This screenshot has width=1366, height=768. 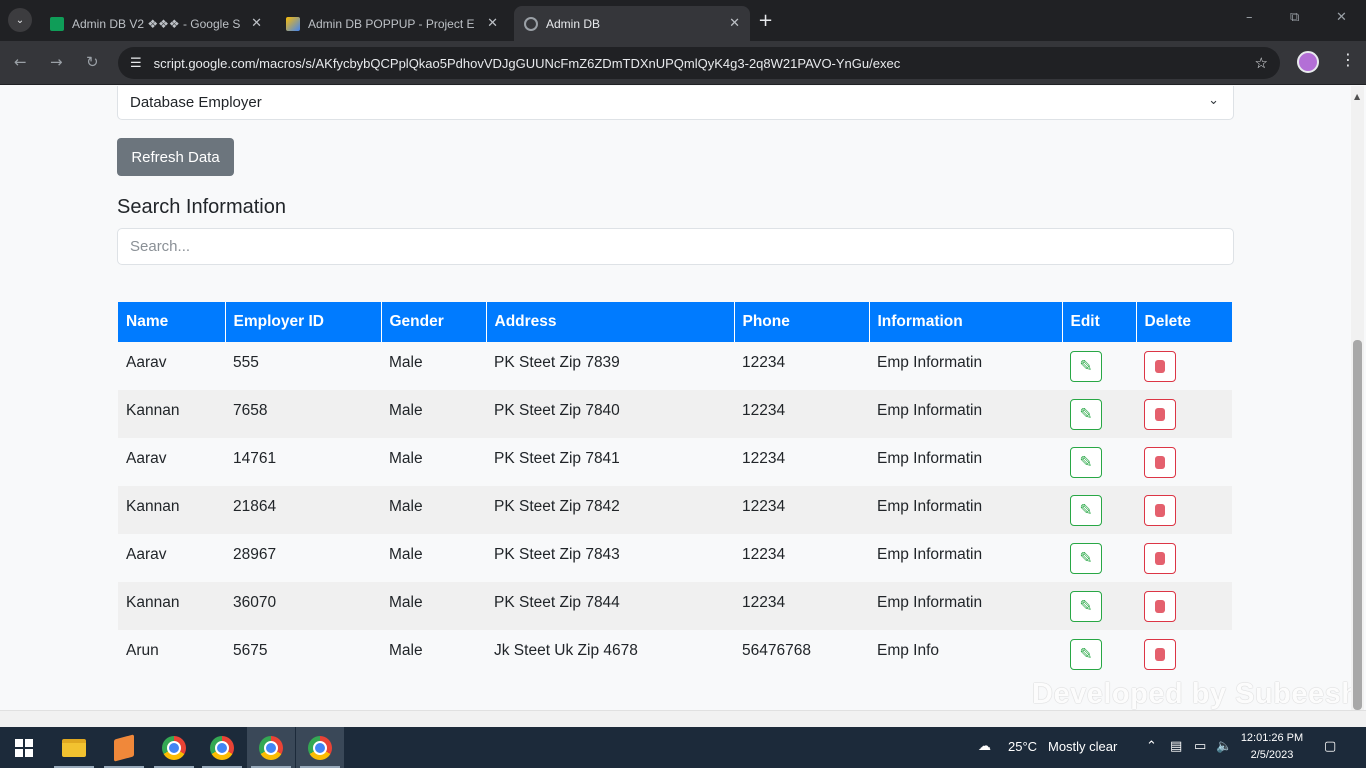 What do you see at coordinates (1272, 755) in the screenshot?
I see `clock-date: 2/5/2023` at bounding box center [1272, 755].